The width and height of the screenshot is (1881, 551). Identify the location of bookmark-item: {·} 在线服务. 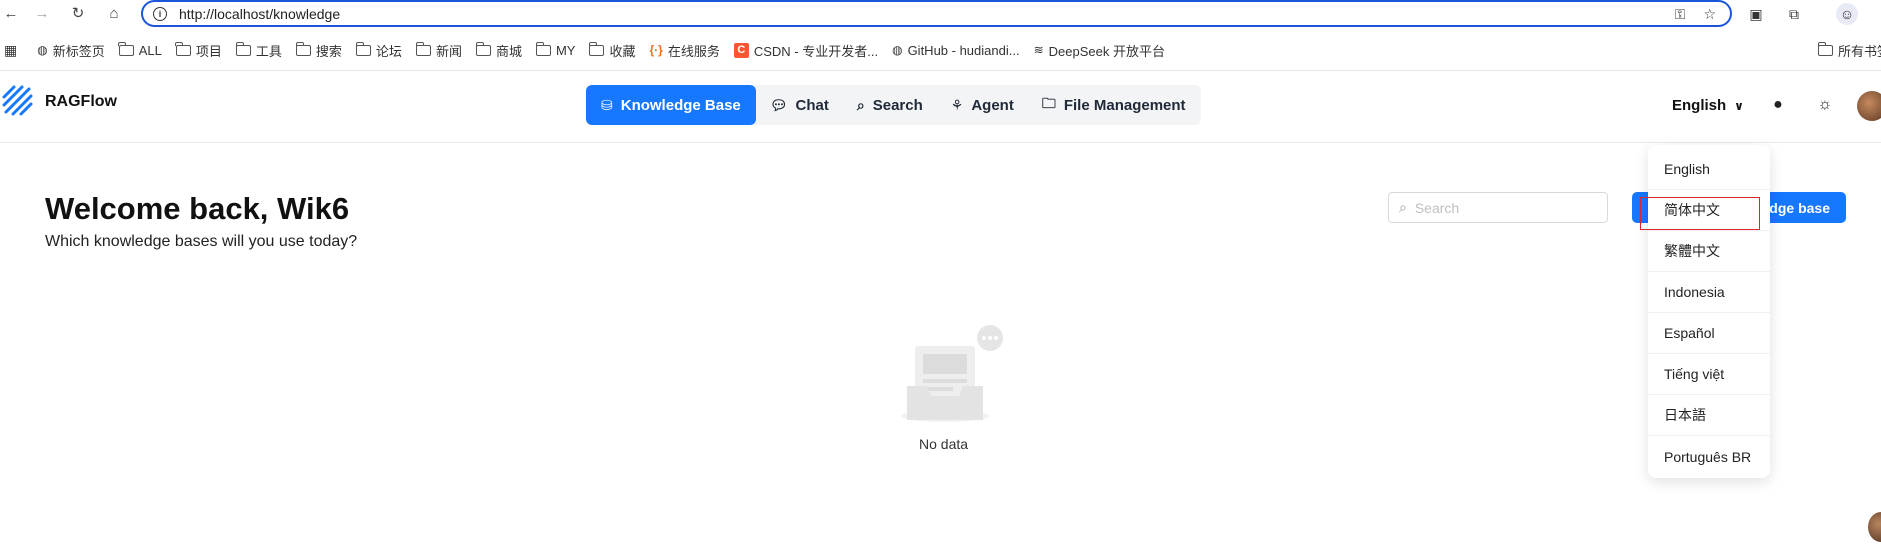
(684, 50).